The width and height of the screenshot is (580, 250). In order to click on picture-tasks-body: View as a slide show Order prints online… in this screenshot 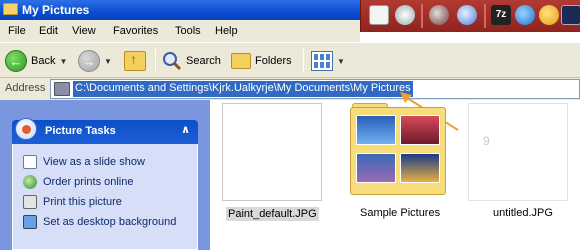, I will do `click(105, 197)`.